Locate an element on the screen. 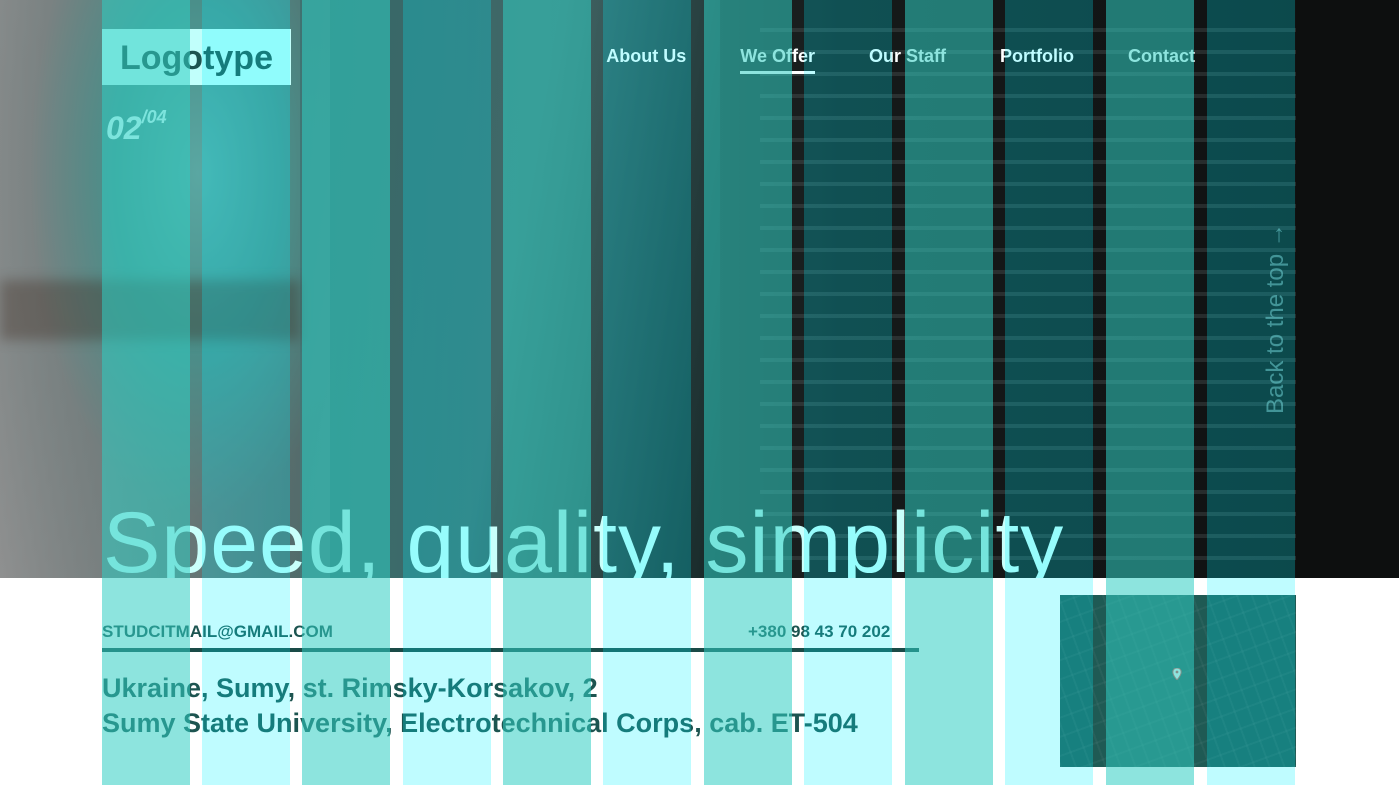  slide-counter-total: /04 is located at coordinates (154, 117).